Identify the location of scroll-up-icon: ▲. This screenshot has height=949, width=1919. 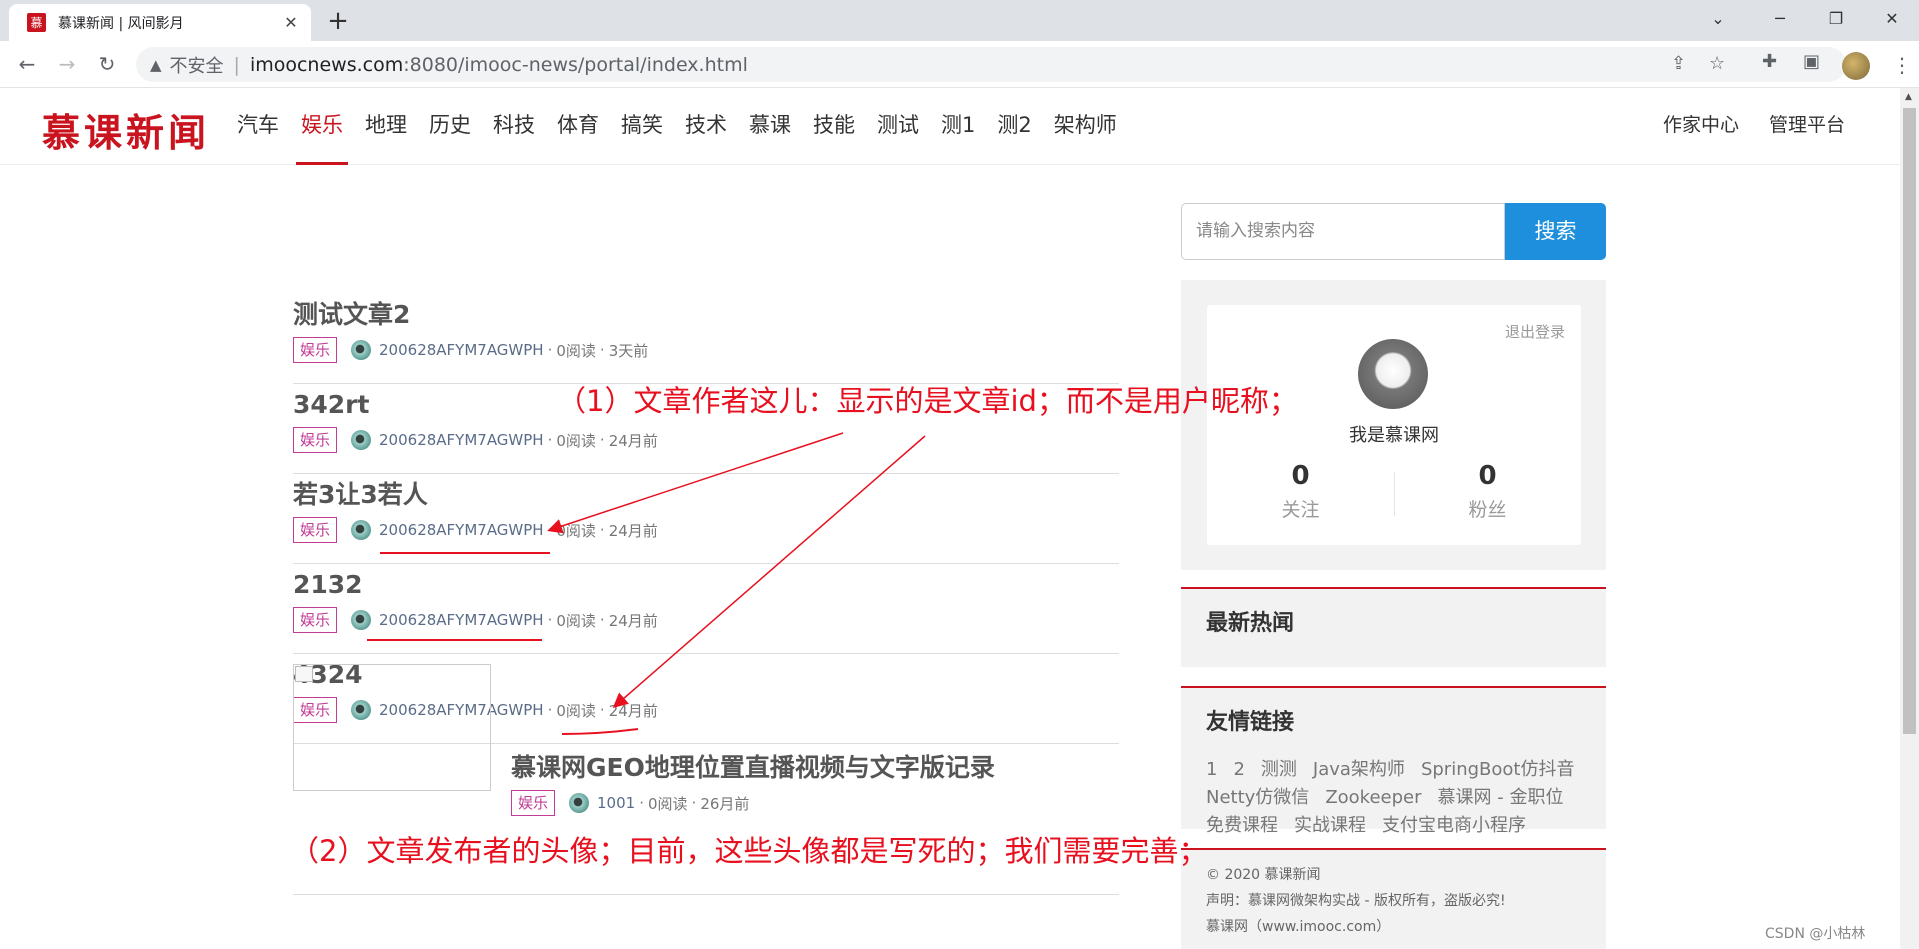
(1908, 97).